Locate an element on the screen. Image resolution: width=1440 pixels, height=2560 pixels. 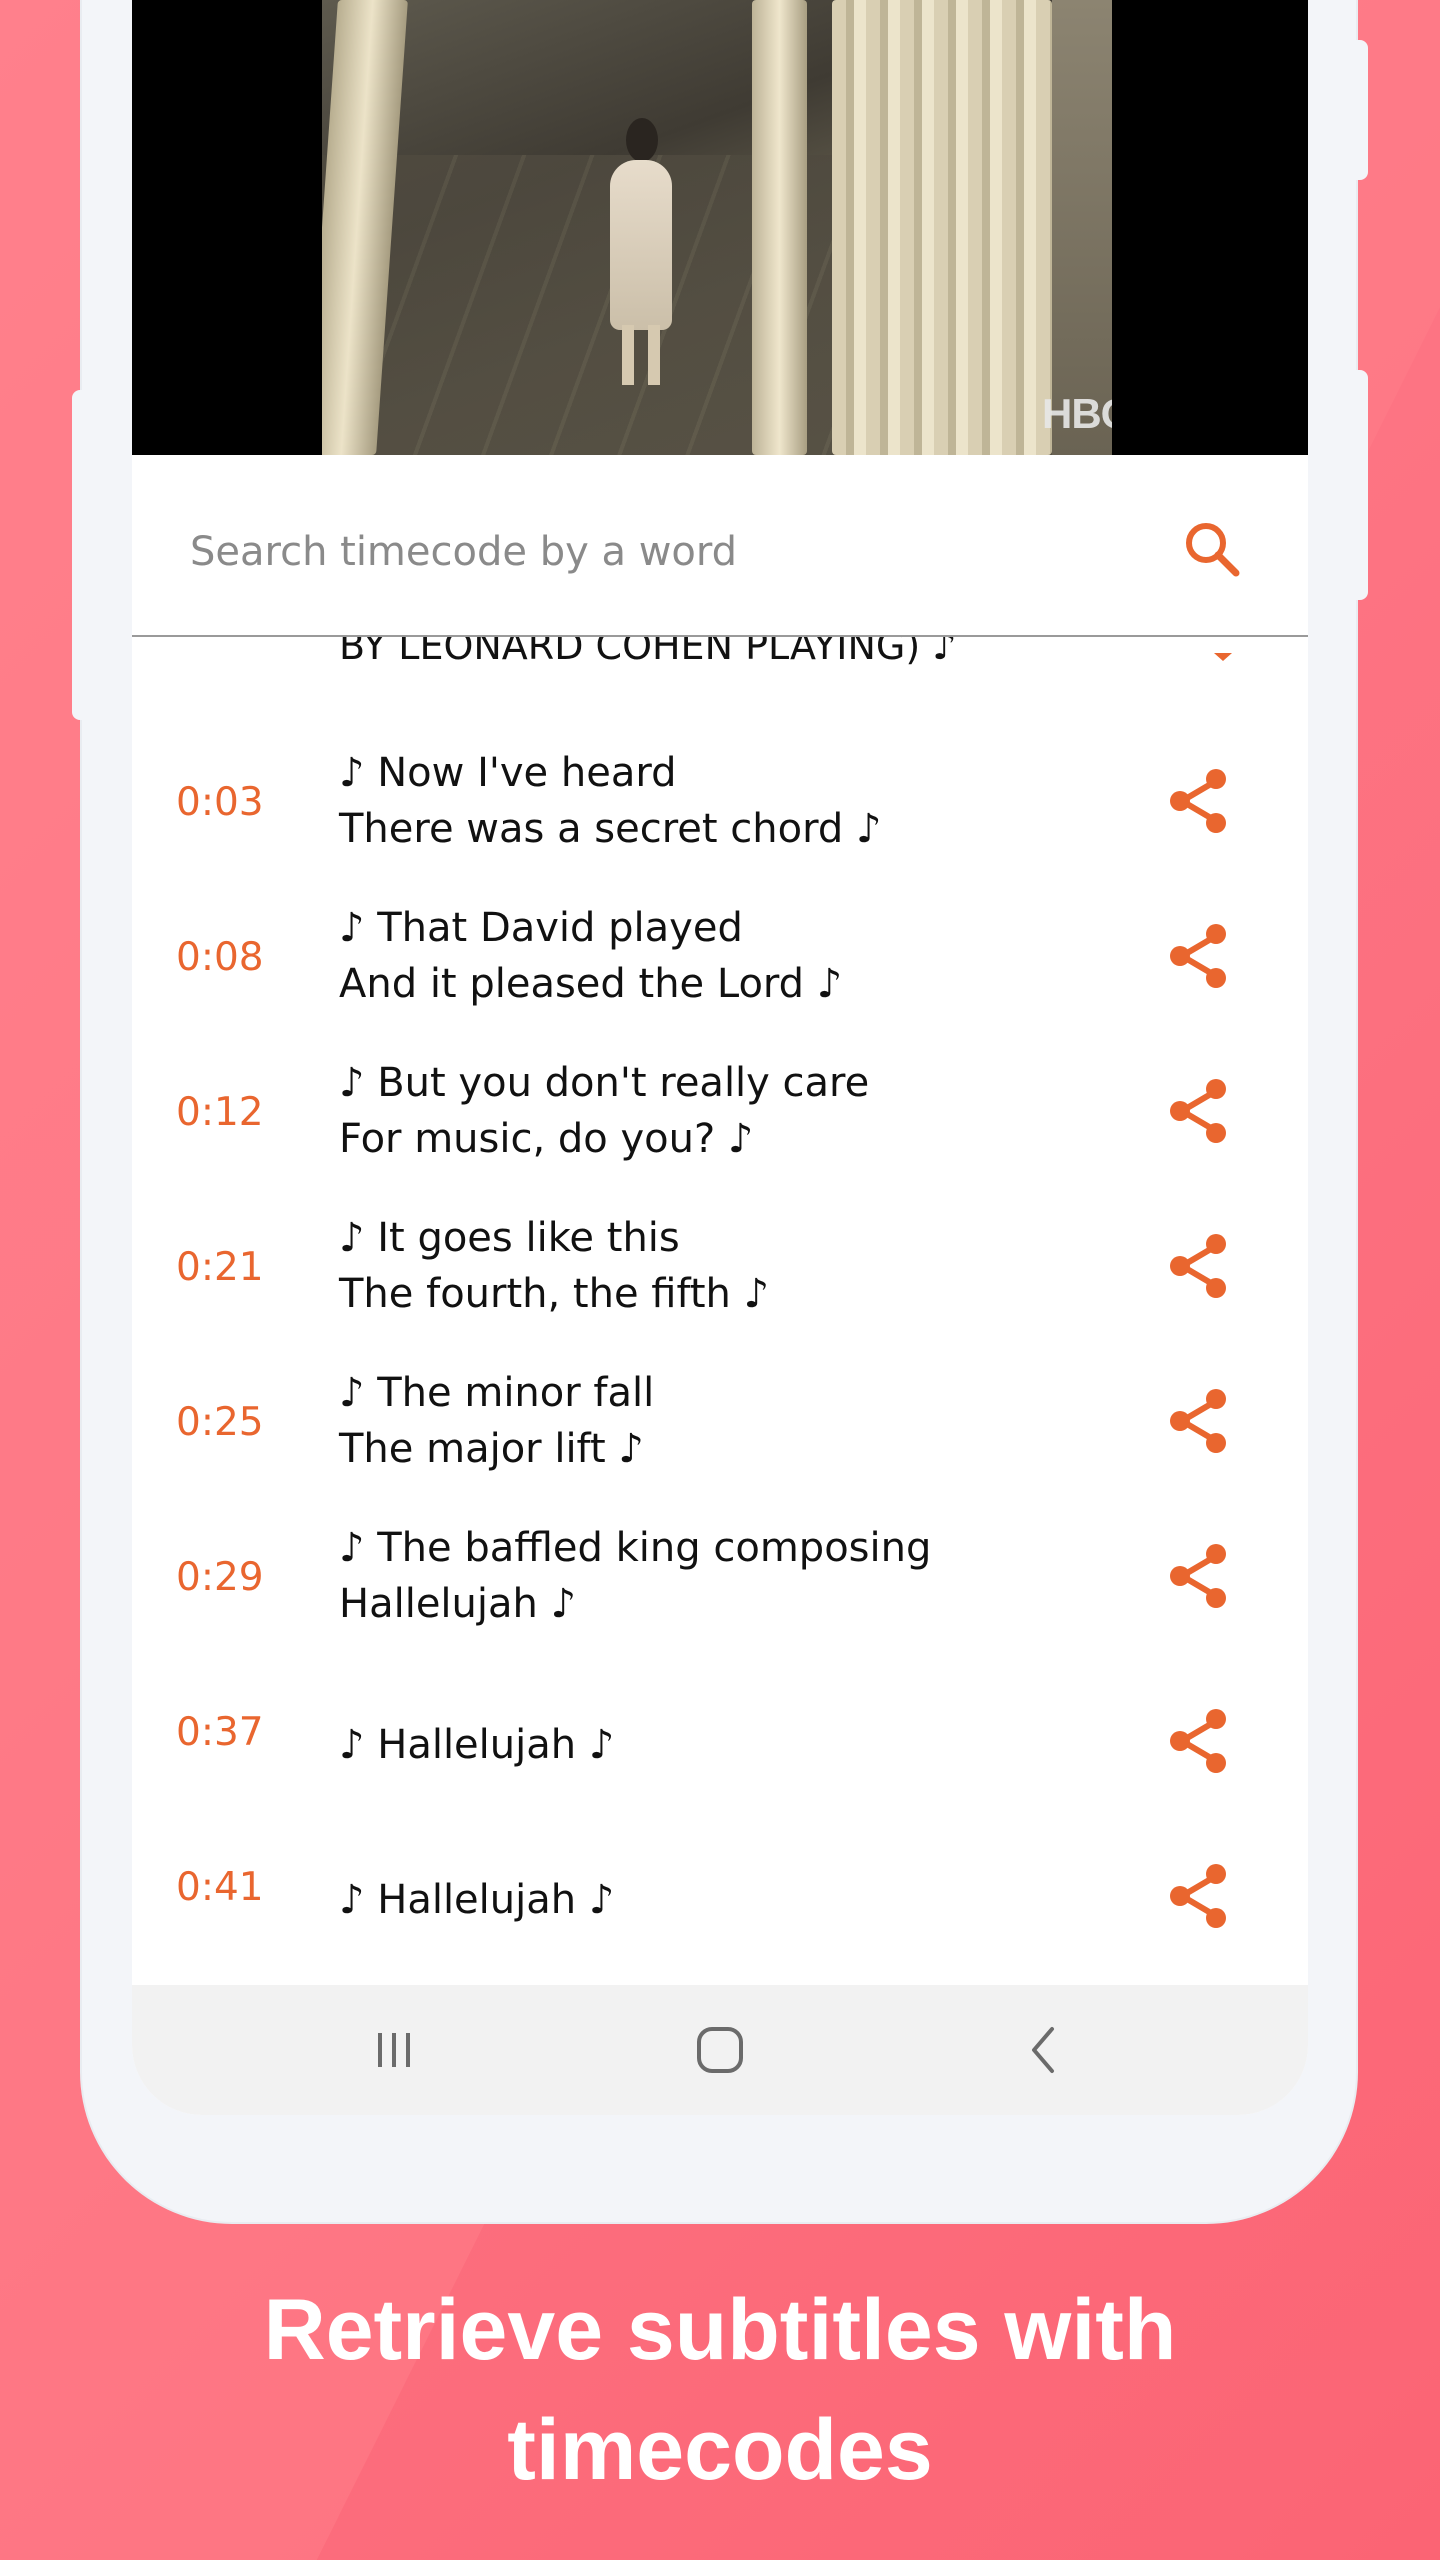
video-frame: HBOmax is located at coordinates (717, 227).